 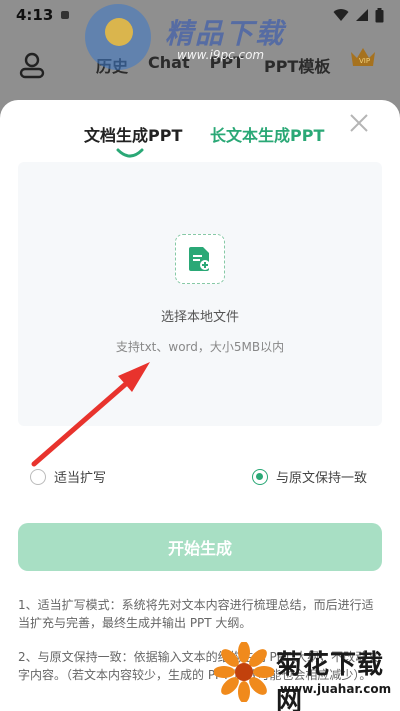 What do you see at coordinates (200, 15) in the screenshot?
I see `status-bar: 4:13` at bounding box center [200, 15].